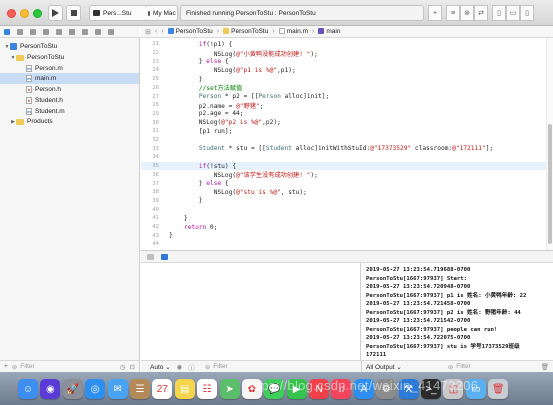 The image size is (553, 405). What do you see at coordinates (73, 13) in the screenshot?
I see `stop-button` at bounding box center [73, 13].